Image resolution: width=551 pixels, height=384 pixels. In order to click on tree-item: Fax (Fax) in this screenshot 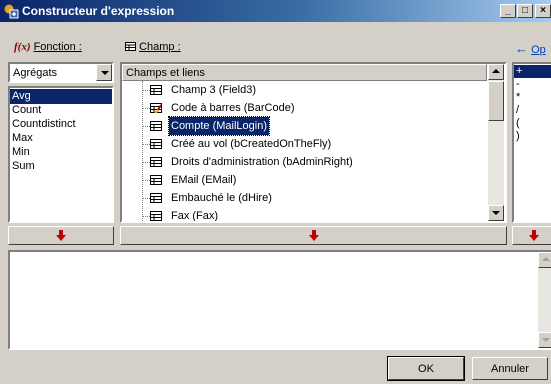, I will do `click(304, 214)`.